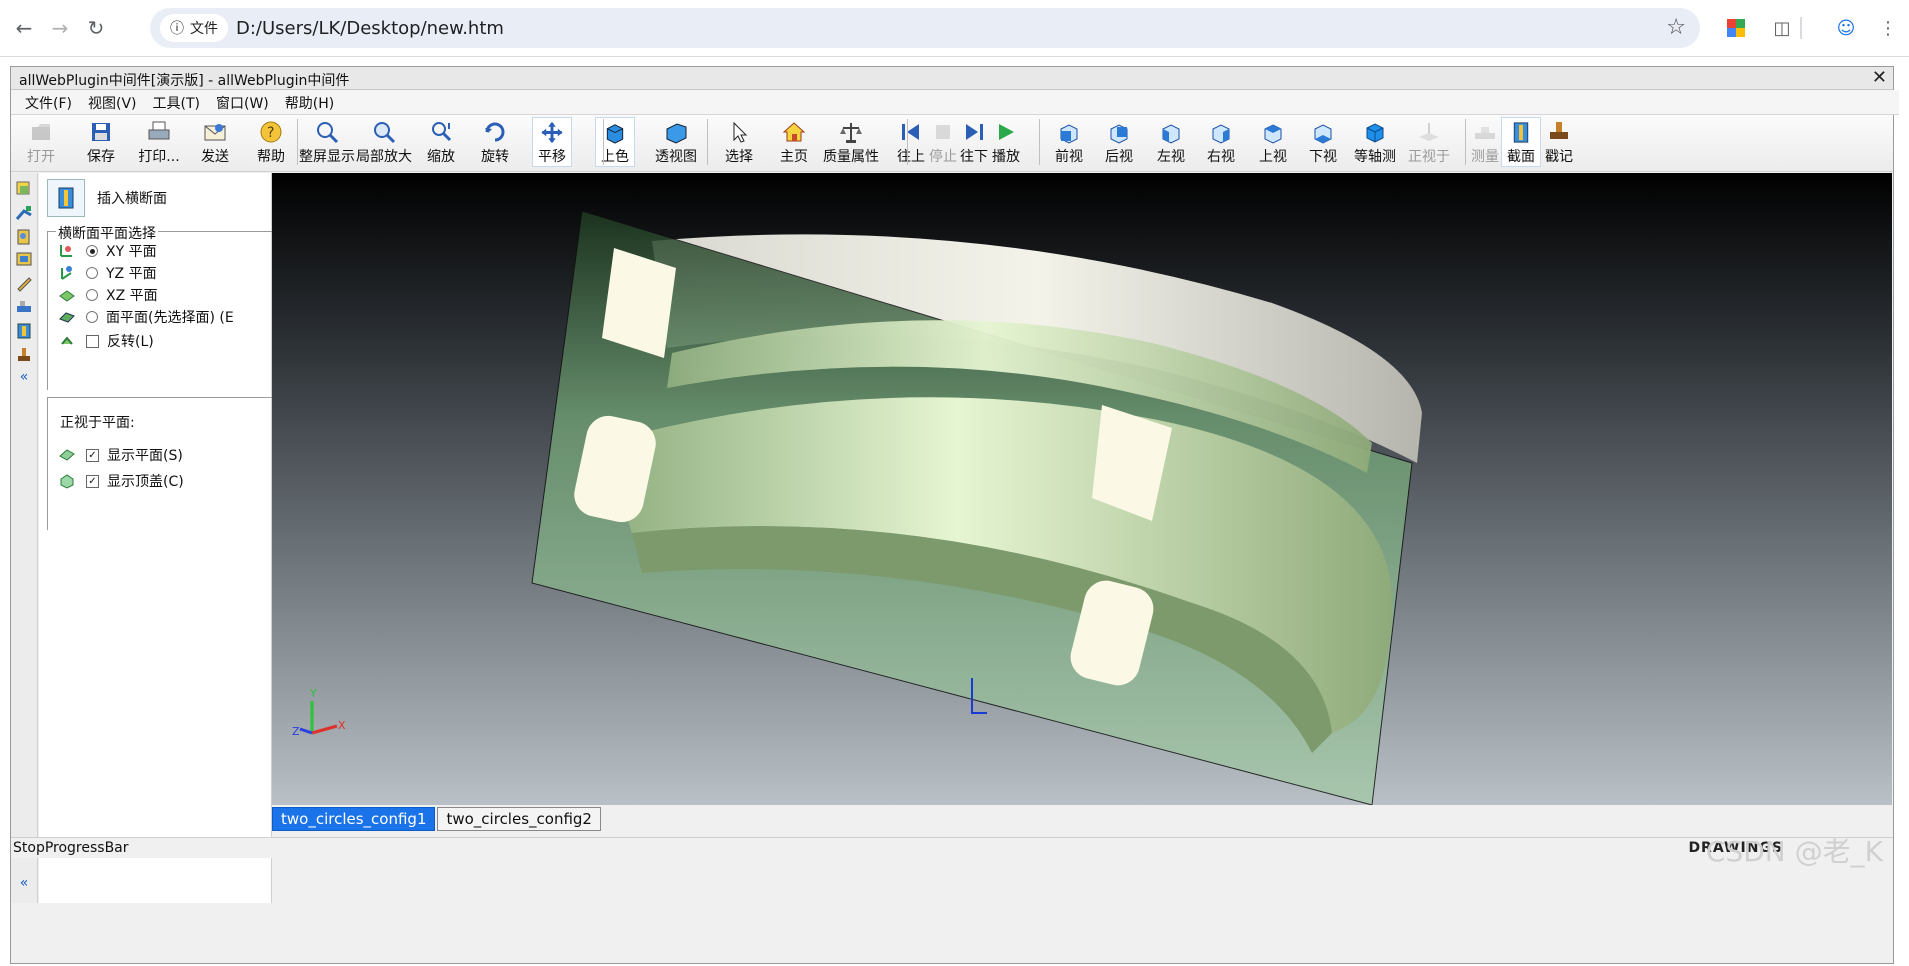 The image size is (1909, 966). Describe the element at coordinates (66, 198) in the screenshot. I see `insert-section-icon` at that location.